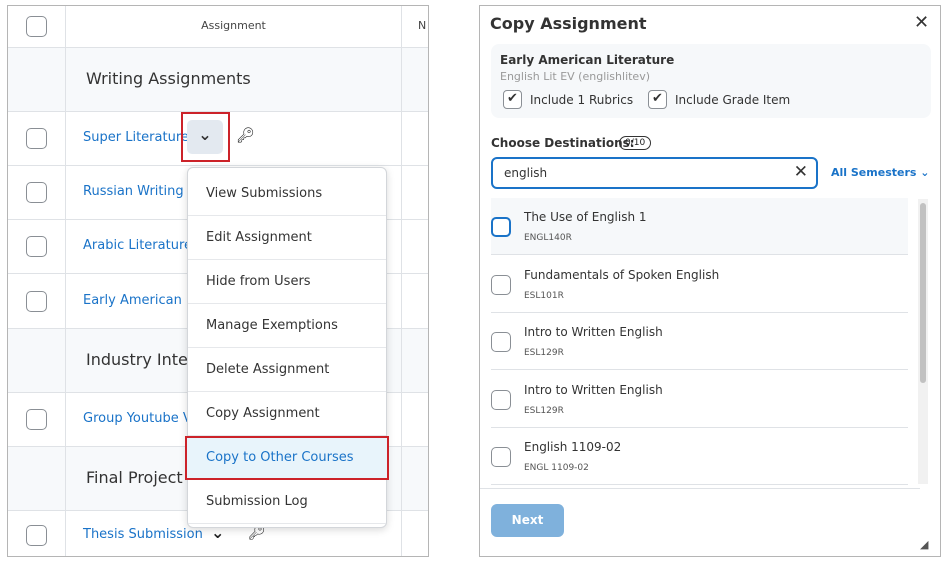 This screenshot has height=563, width=946. Describe the element at coordinates (801, 172) in the screenshot. I see `clear-search-icon: ✕` at that location.